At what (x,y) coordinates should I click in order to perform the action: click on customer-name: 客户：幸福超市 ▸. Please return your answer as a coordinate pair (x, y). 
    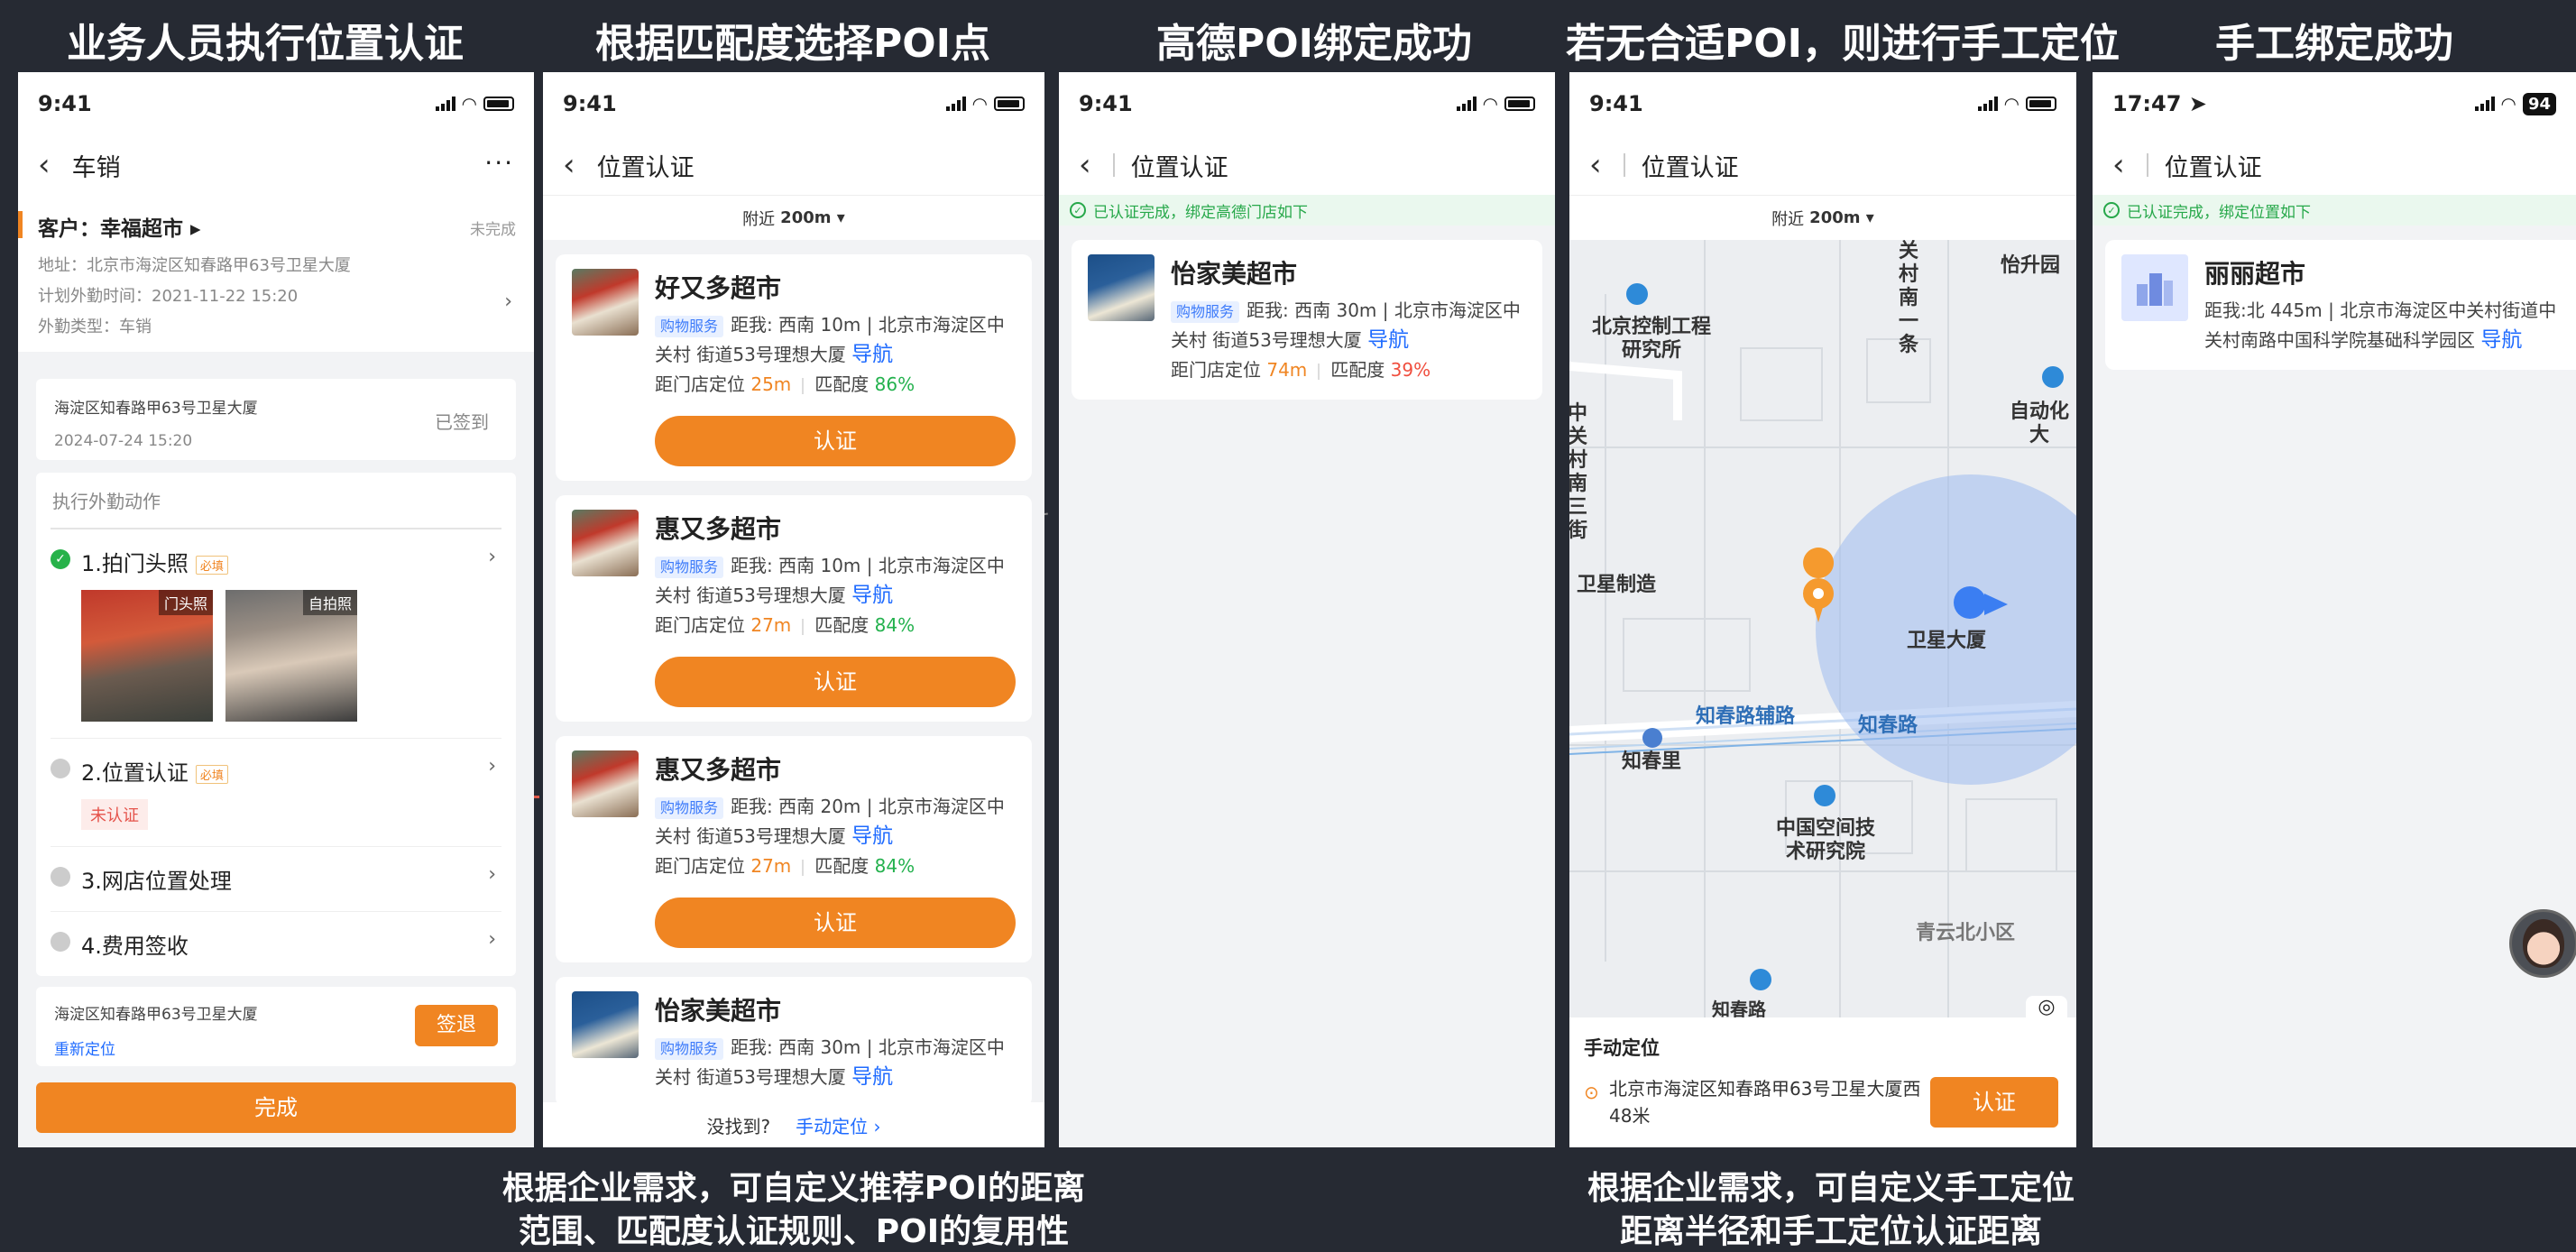
    Looking at the image, I should click on (277, 226).